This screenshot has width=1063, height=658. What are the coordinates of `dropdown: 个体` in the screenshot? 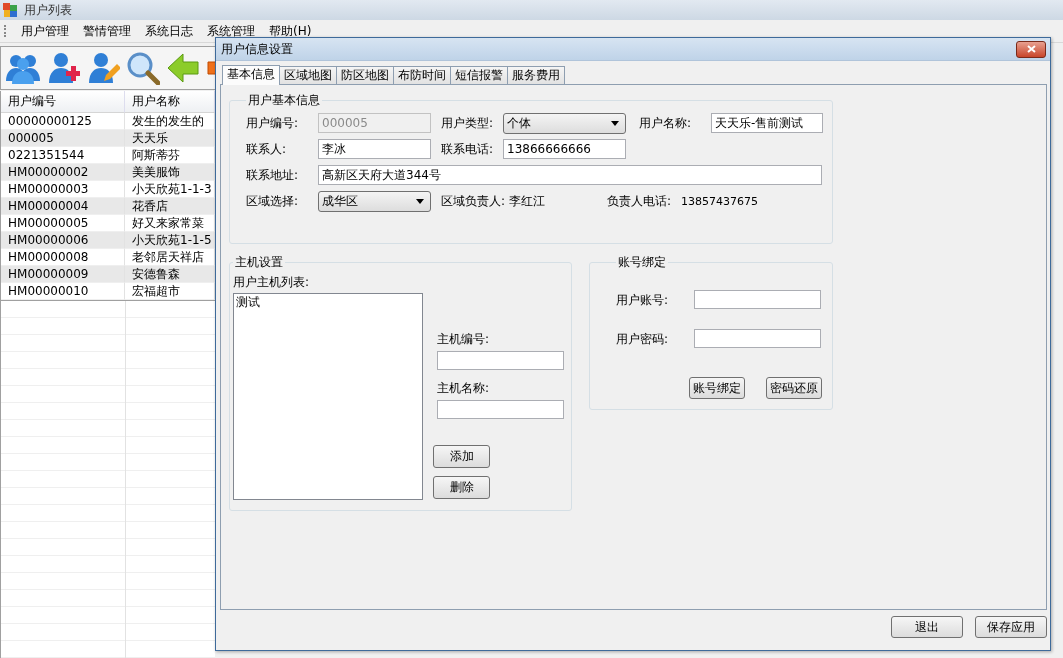 It's located at (564, 123).